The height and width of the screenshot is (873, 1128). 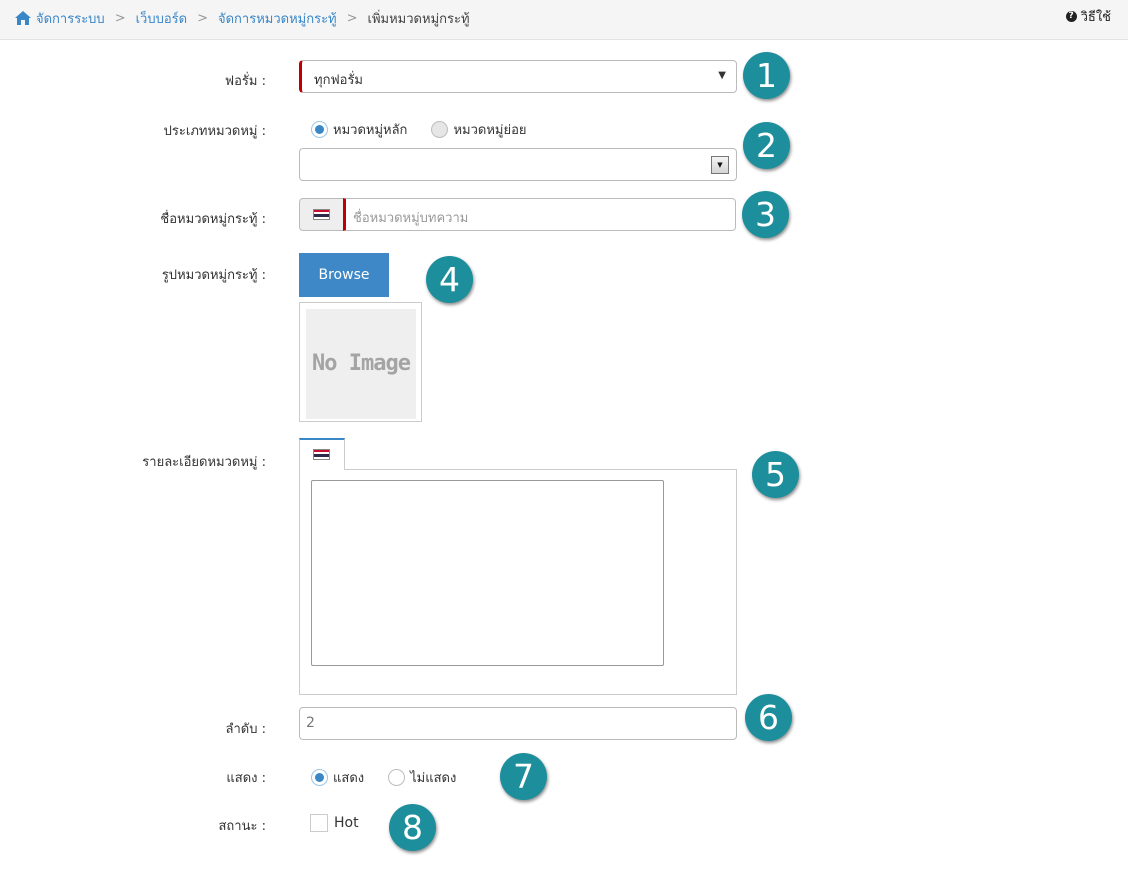 I want to click on forum-select: ทุกฟอรั่ม ▼, so click(x=518, y=76).